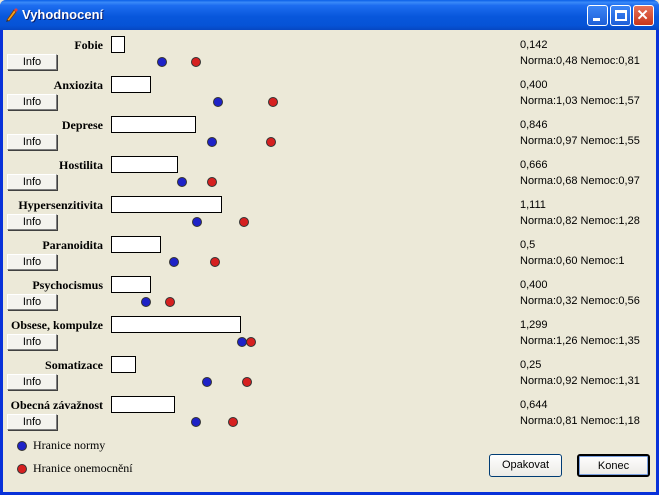 The height and width of the screenshot is (495, 659). I want to click on norm-thresholds-text: Norma:0,68 Nemoc:0,97, so click(580, 181).